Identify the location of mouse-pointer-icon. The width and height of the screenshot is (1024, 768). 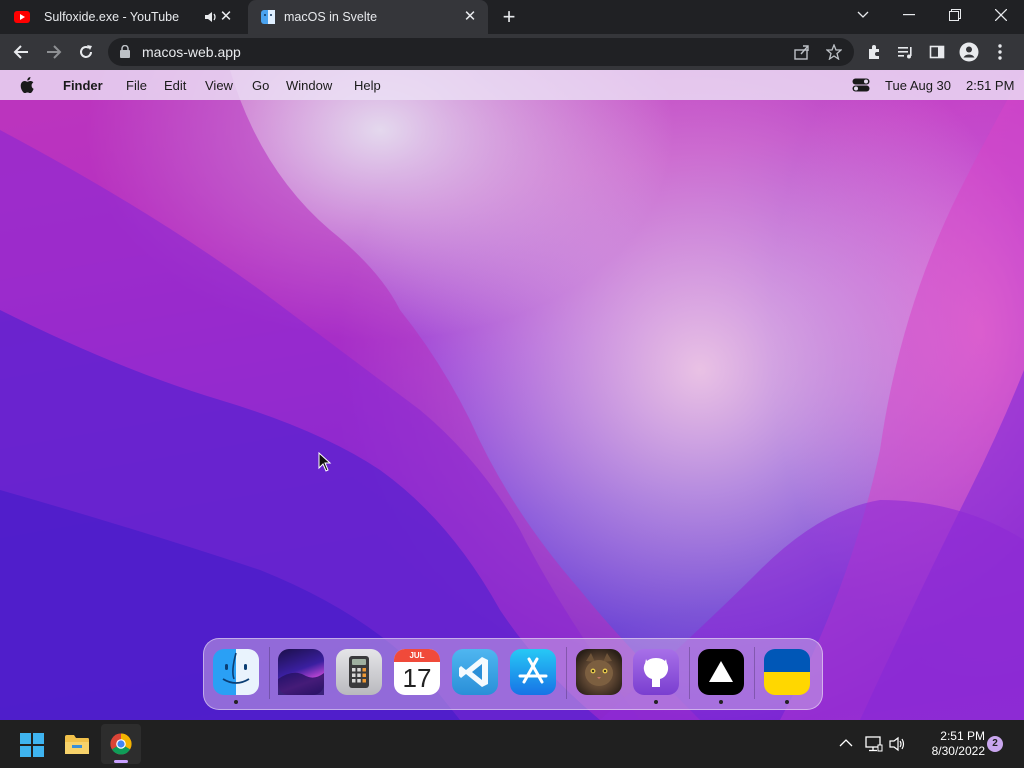
(325, 462).